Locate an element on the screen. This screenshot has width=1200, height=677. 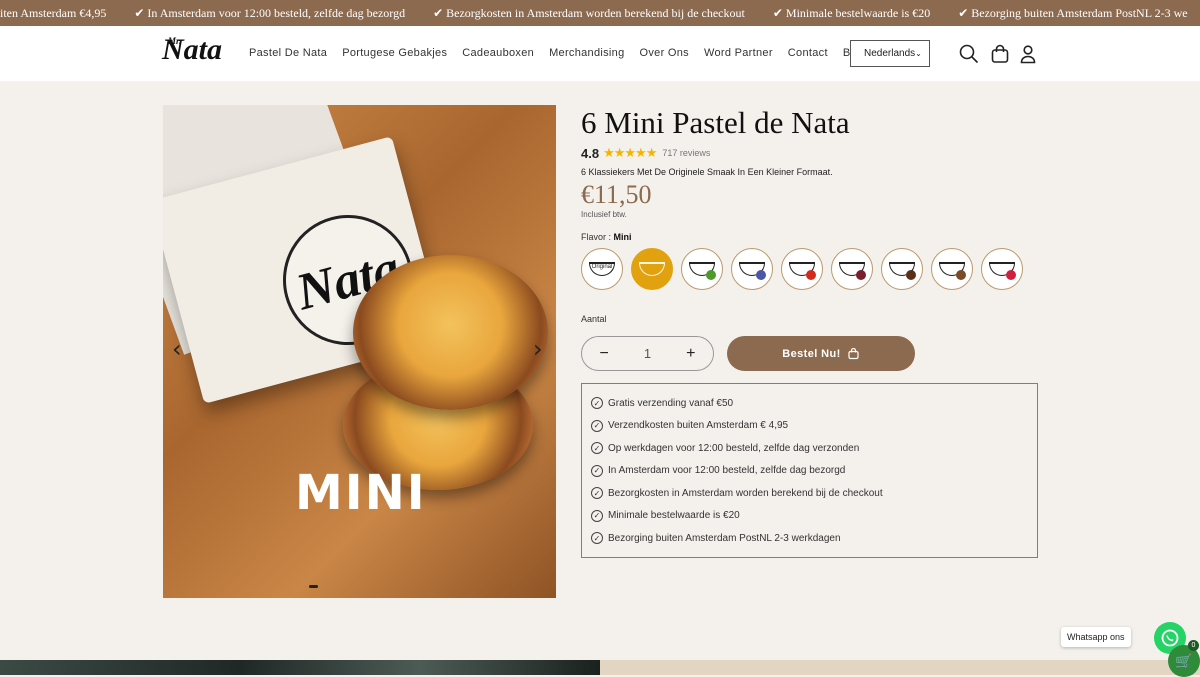
product-title: 6 Mini Pastel de Nata is located at coordinates (715, 122).